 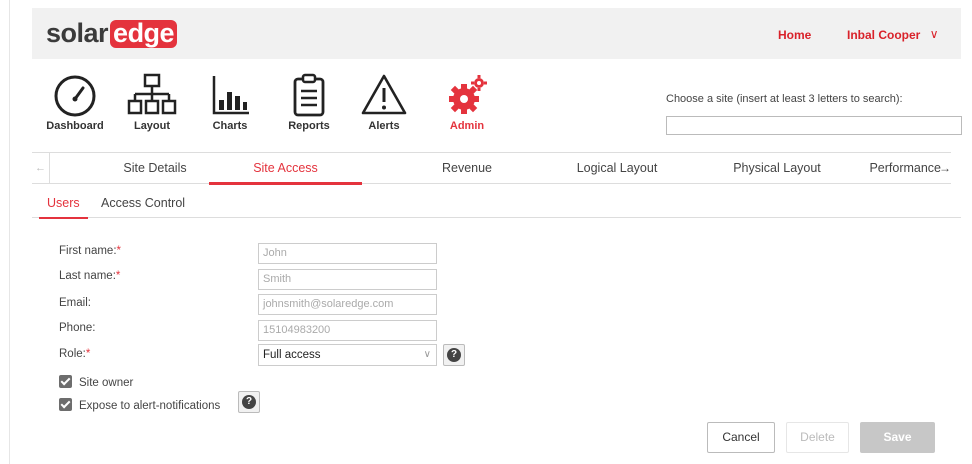 What do you see at coordinates (292, 355) in the screenshot?
I see `role-value: Full access` at bounding box center [292, 355].